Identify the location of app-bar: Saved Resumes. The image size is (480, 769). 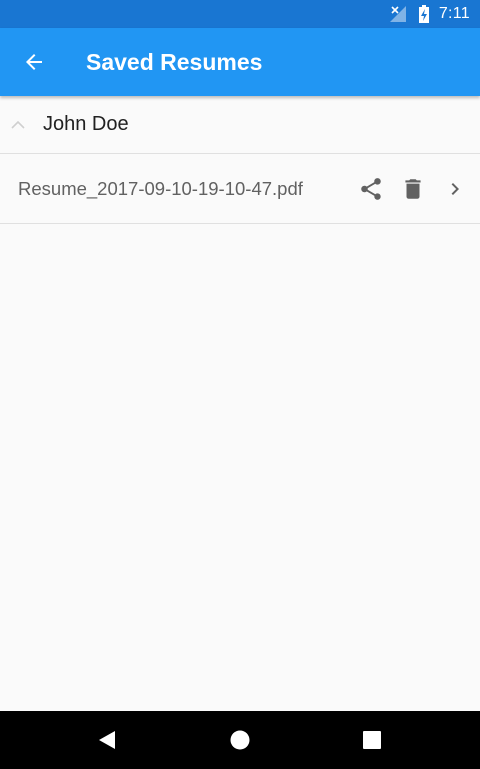
(240, 62).